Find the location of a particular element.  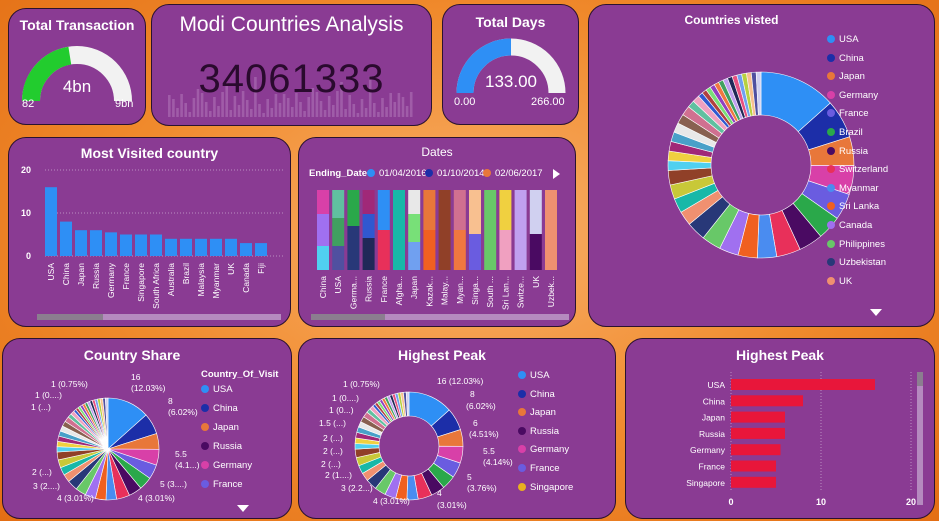

total-transaction-card: Total Transaction 4bn 82 9bn is located at coordinates (77, 66).